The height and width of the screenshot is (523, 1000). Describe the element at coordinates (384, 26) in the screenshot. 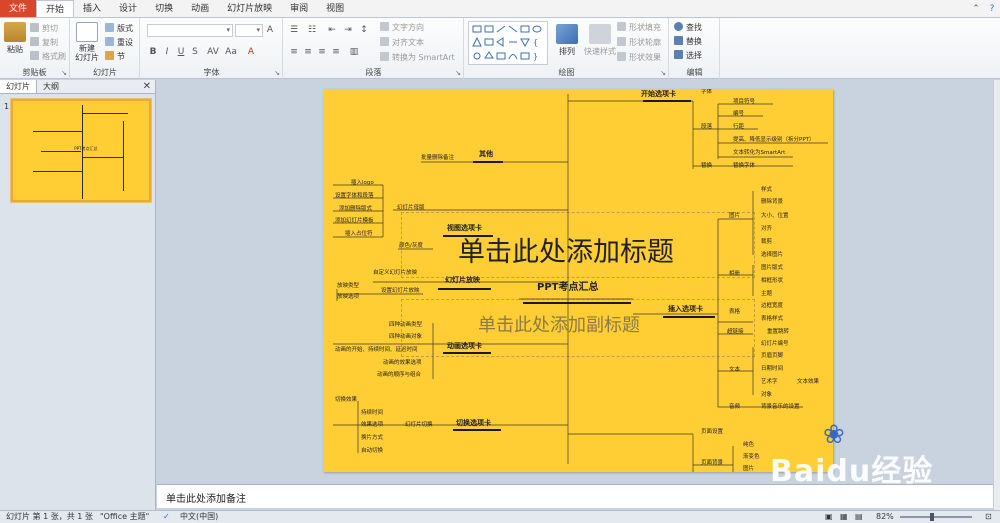

I see `text-direction-icon` at that location.